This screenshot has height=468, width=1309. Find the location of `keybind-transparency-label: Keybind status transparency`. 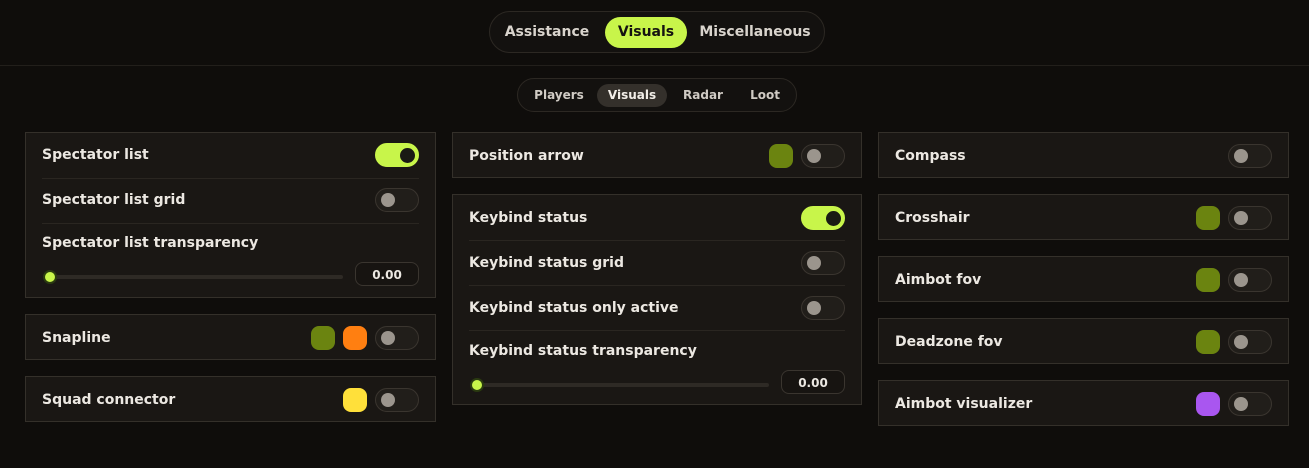

keybind-transparency-label: Keybind status transparency is located at coordinates (583, 351).